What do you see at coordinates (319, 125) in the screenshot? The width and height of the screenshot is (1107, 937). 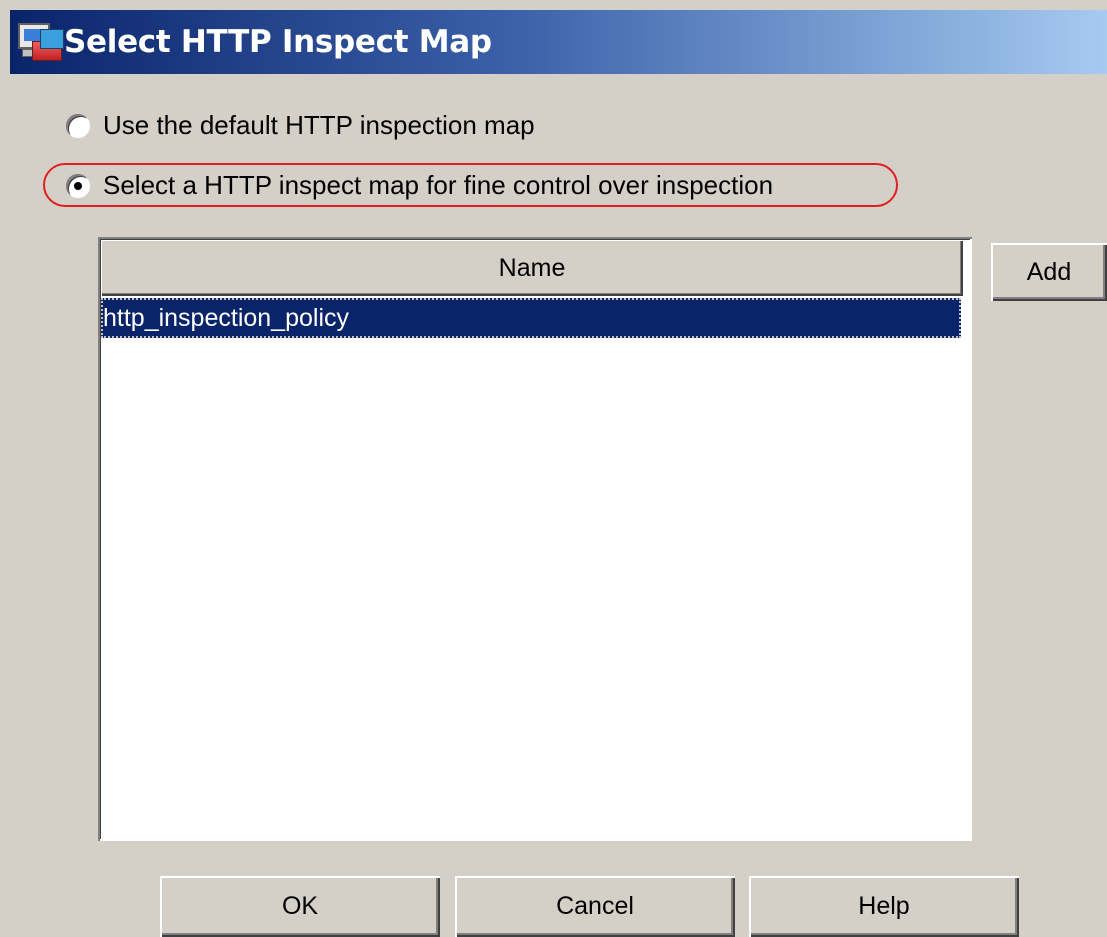 I see `radio-default-map-label: Use the default HTTP inspection map` at bounding box center [319, 125].